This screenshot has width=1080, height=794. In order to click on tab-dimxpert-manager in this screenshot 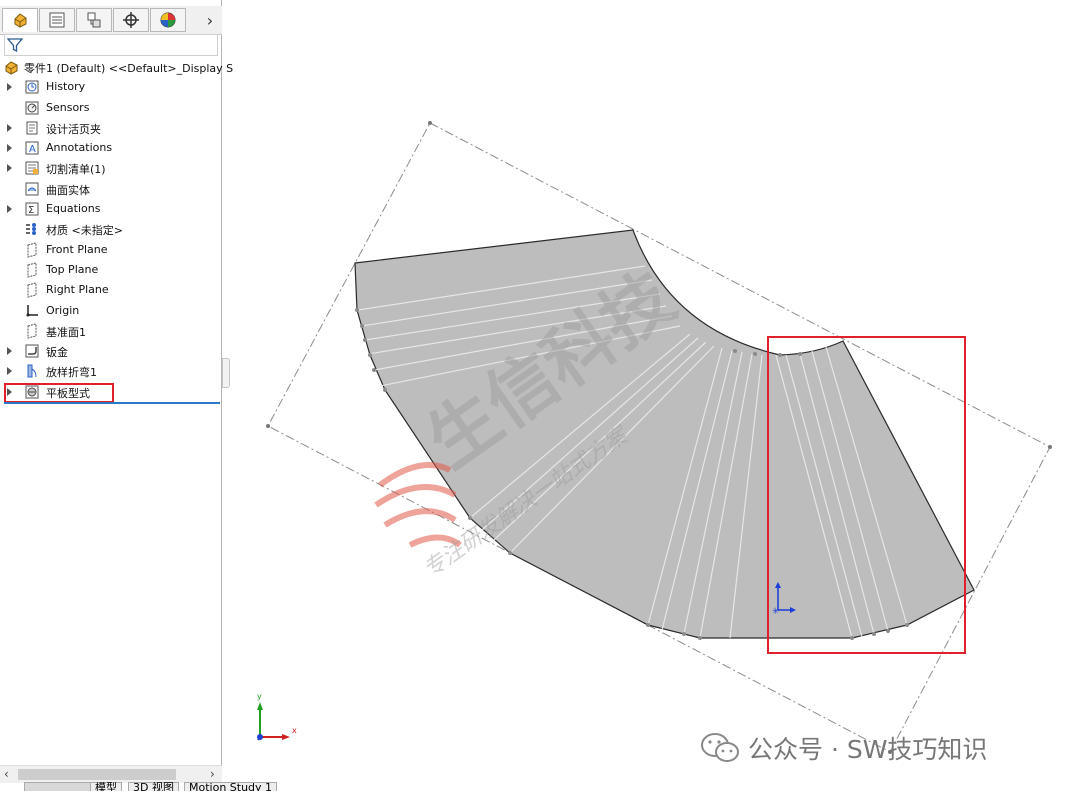, I will do `click(131, 20)`.